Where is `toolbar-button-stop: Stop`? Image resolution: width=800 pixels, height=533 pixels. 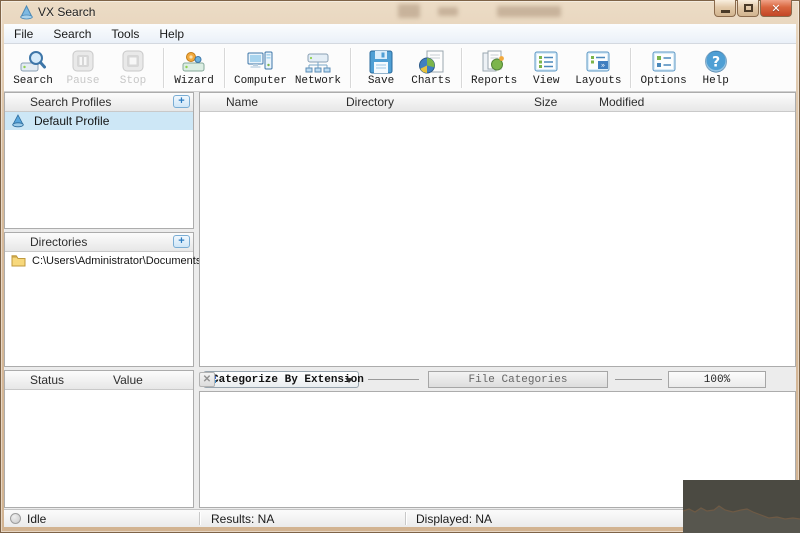 toolbar-button-stop: Stop is located at coordinates (133, 67).